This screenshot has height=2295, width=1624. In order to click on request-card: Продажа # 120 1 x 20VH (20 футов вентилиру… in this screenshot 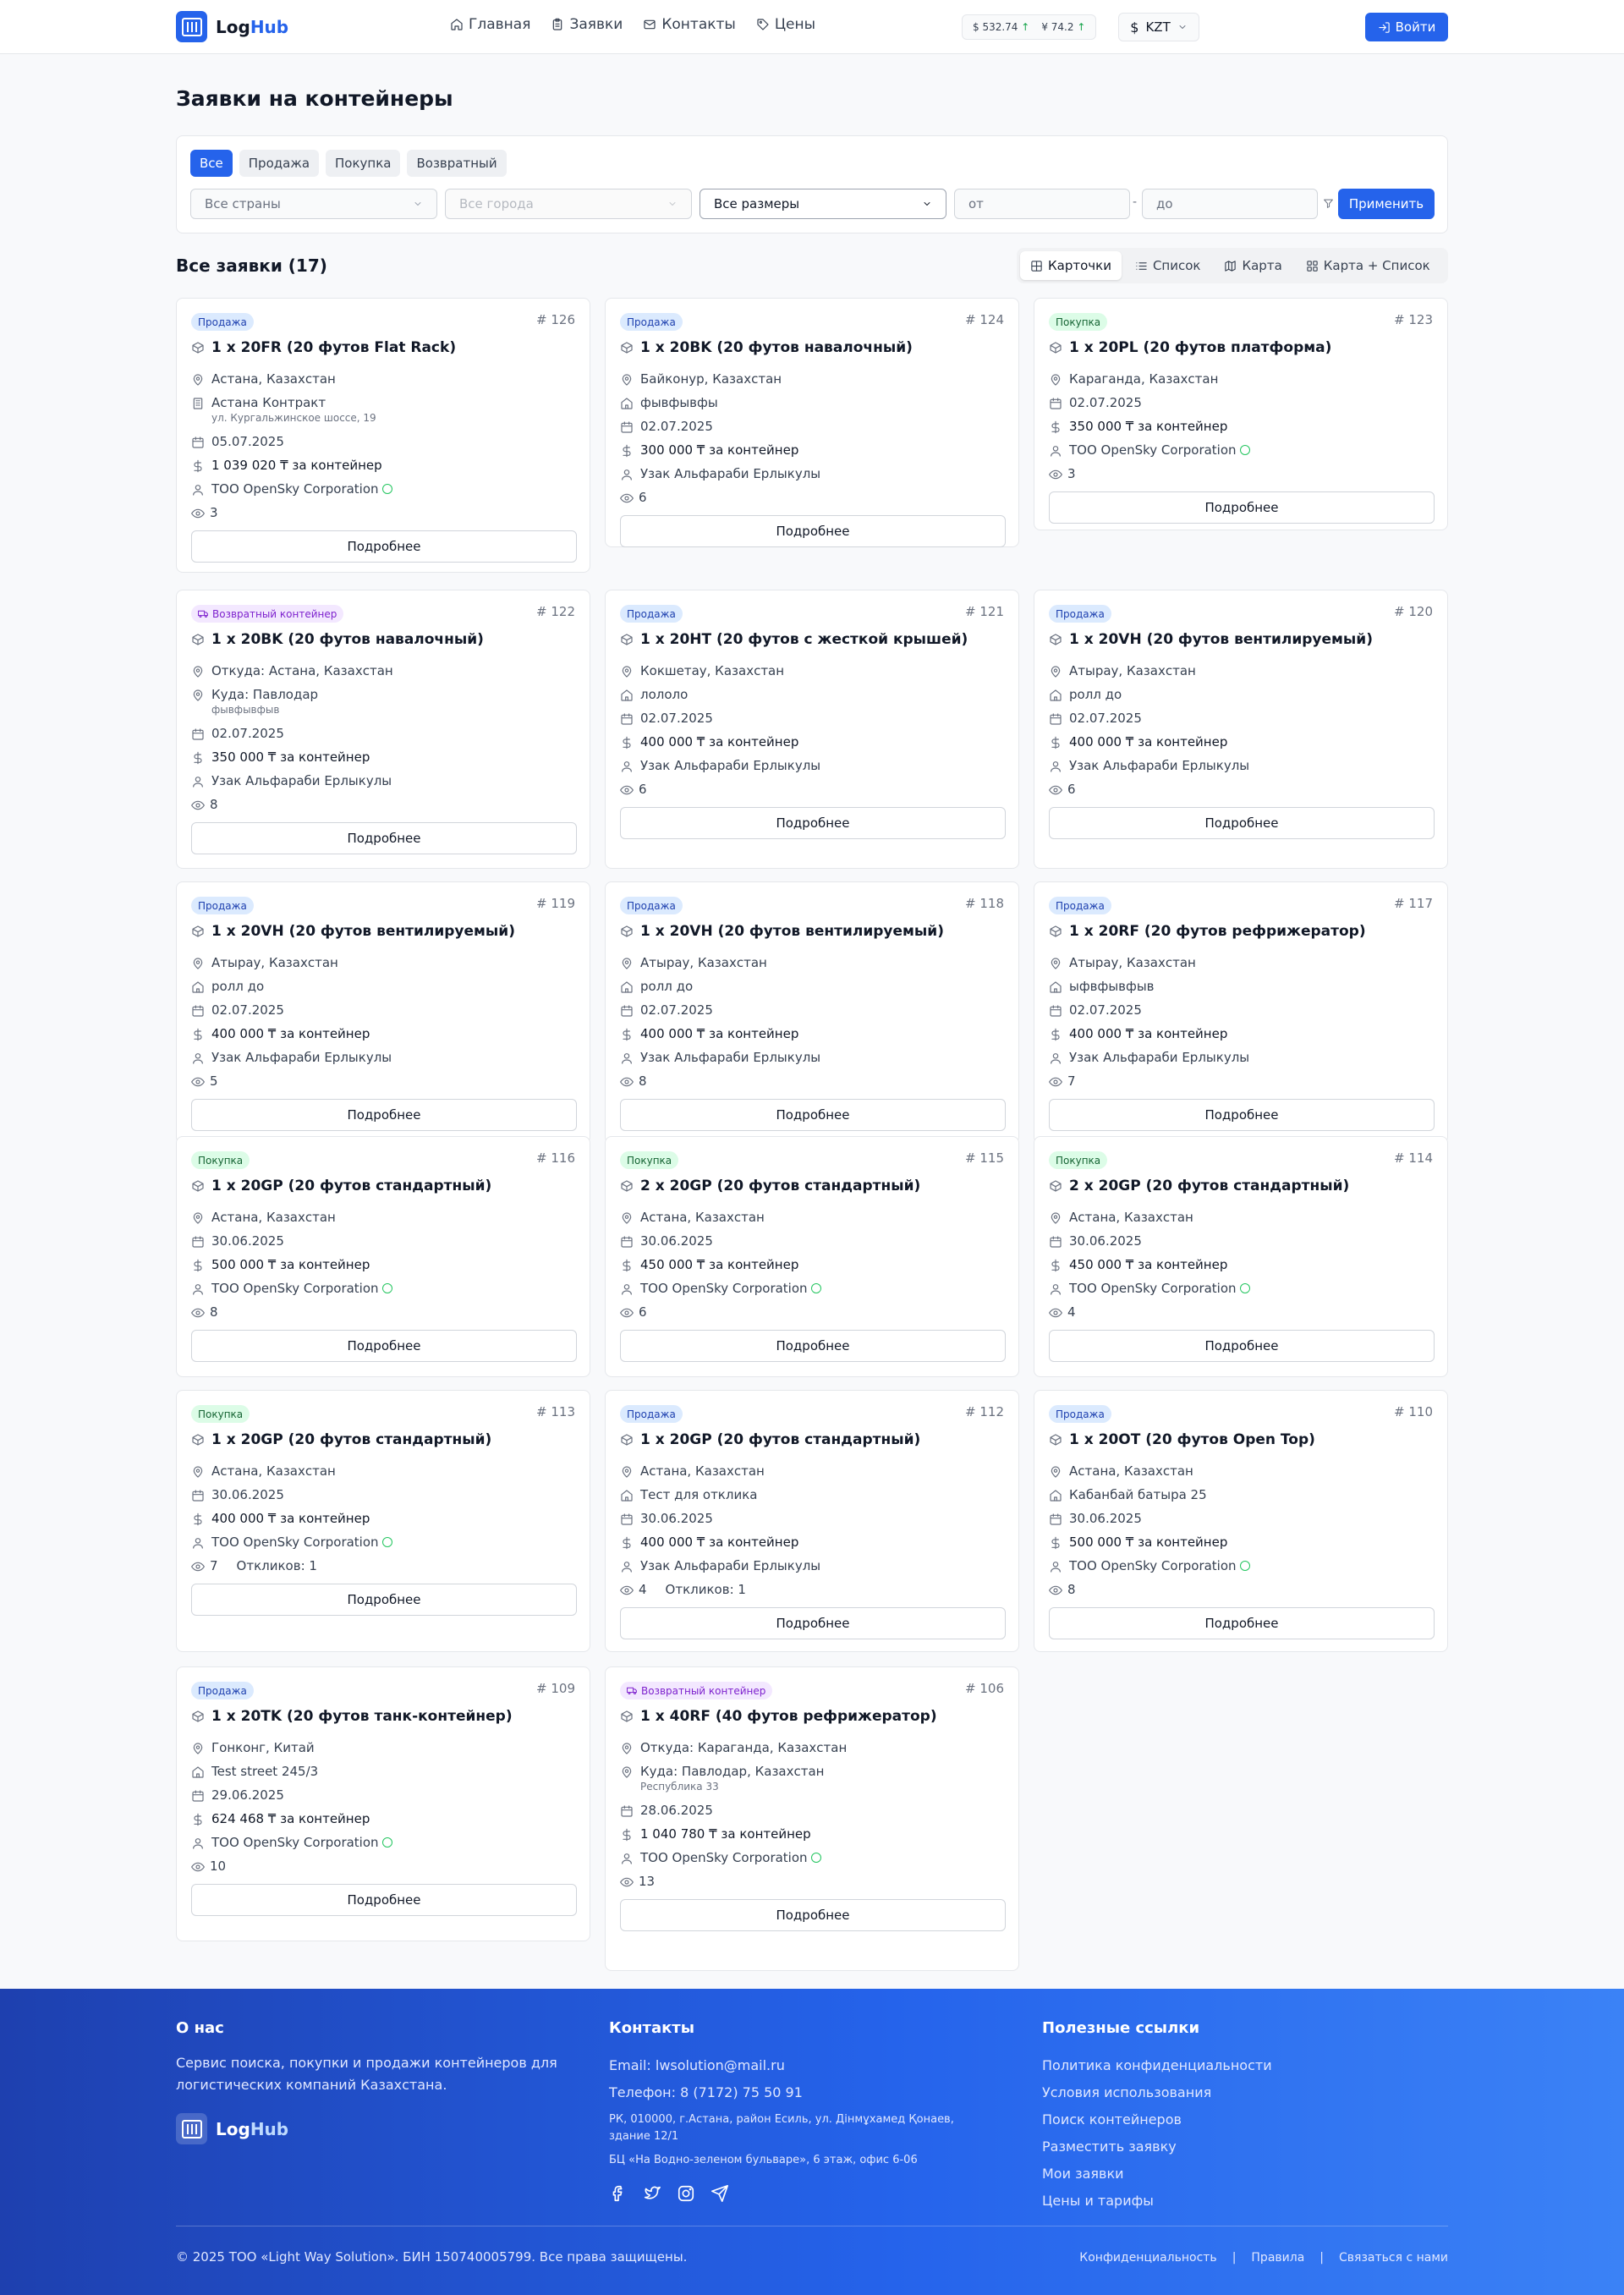, I will do `click(1241, 730)`.